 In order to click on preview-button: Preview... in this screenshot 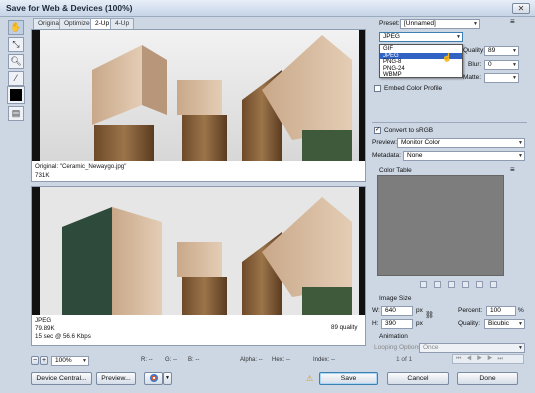, I will do `click(116, 378)`.